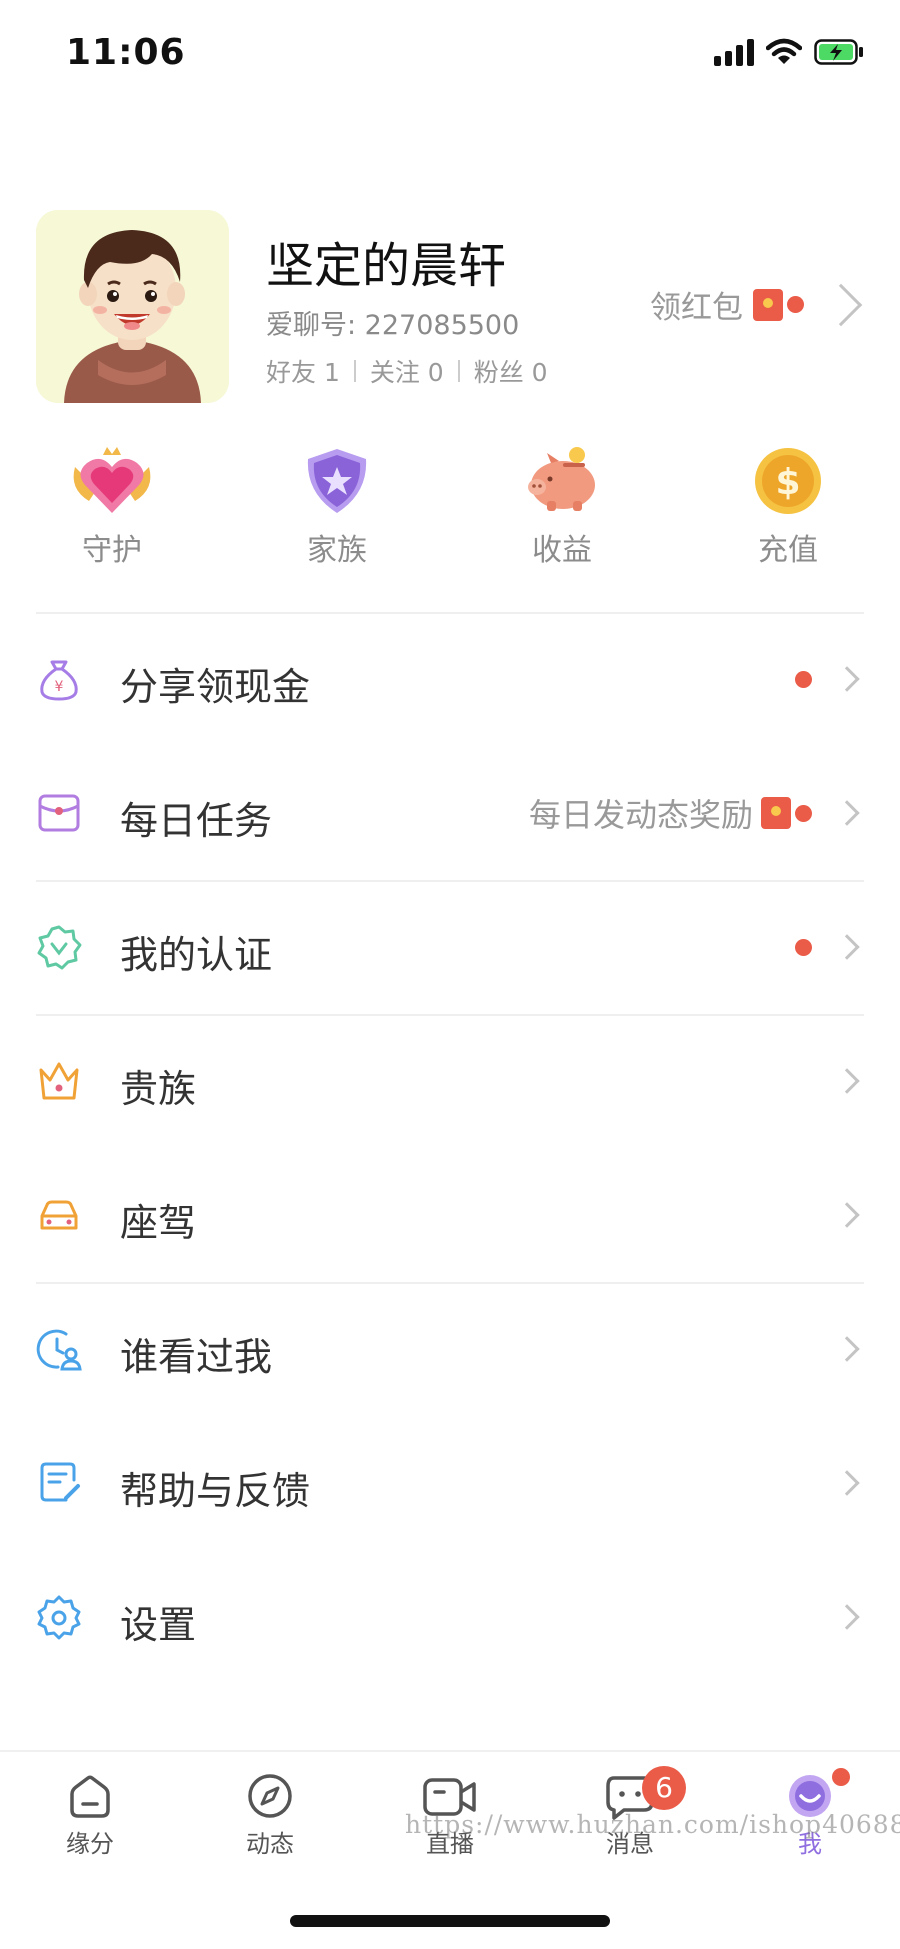 The image size is (900, 1949). I want to click on piggy-bank-icon, so click(561, 479).